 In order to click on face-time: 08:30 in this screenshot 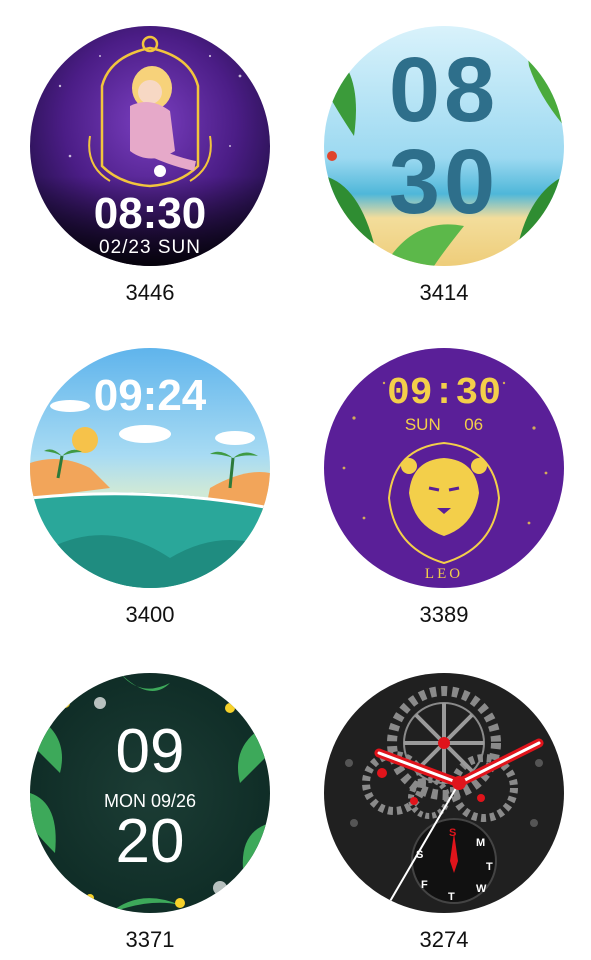, I will do `click(150, 213)`.